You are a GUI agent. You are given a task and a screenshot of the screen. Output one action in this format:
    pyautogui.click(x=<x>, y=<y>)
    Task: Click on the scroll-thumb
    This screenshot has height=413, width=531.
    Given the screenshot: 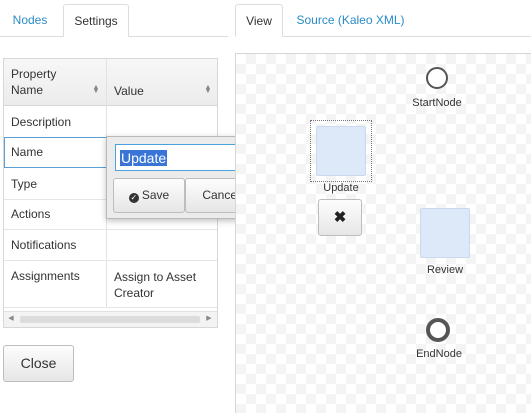 What is the action you would take?
    pyautogui.click(x=110, y=319)
    